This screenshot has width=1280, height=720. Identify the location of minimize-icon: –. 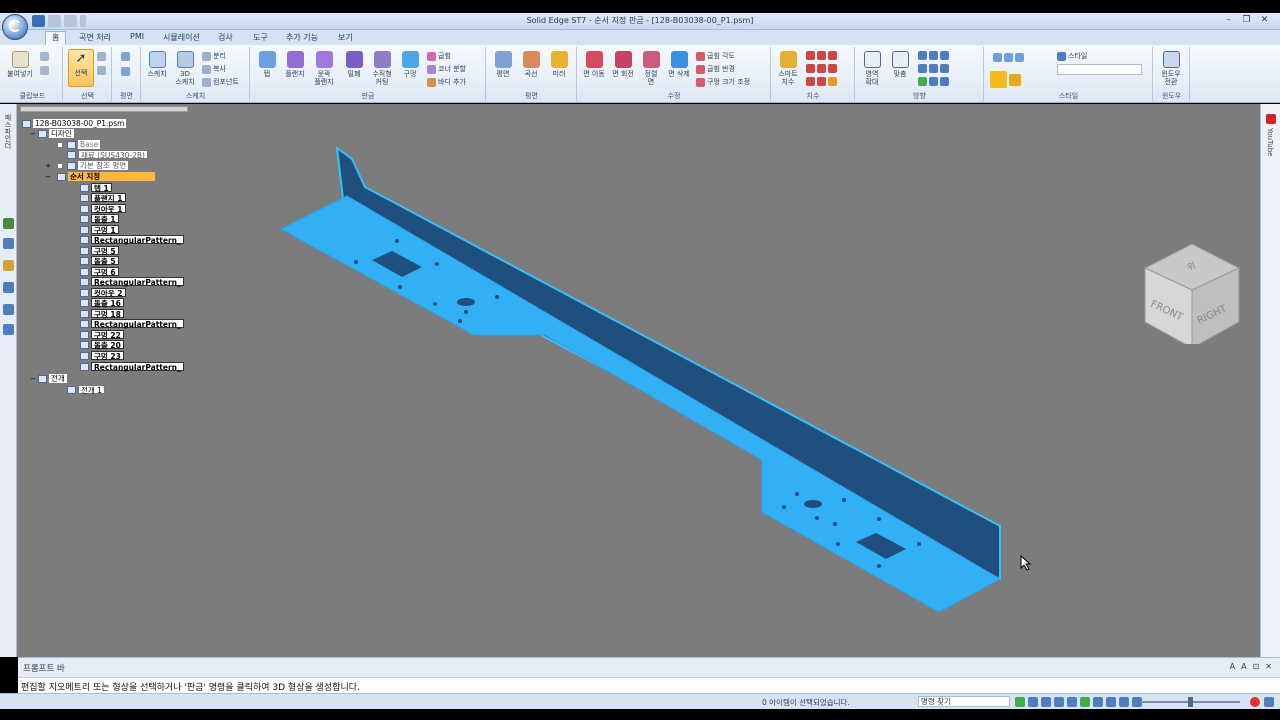
(1228, 20).